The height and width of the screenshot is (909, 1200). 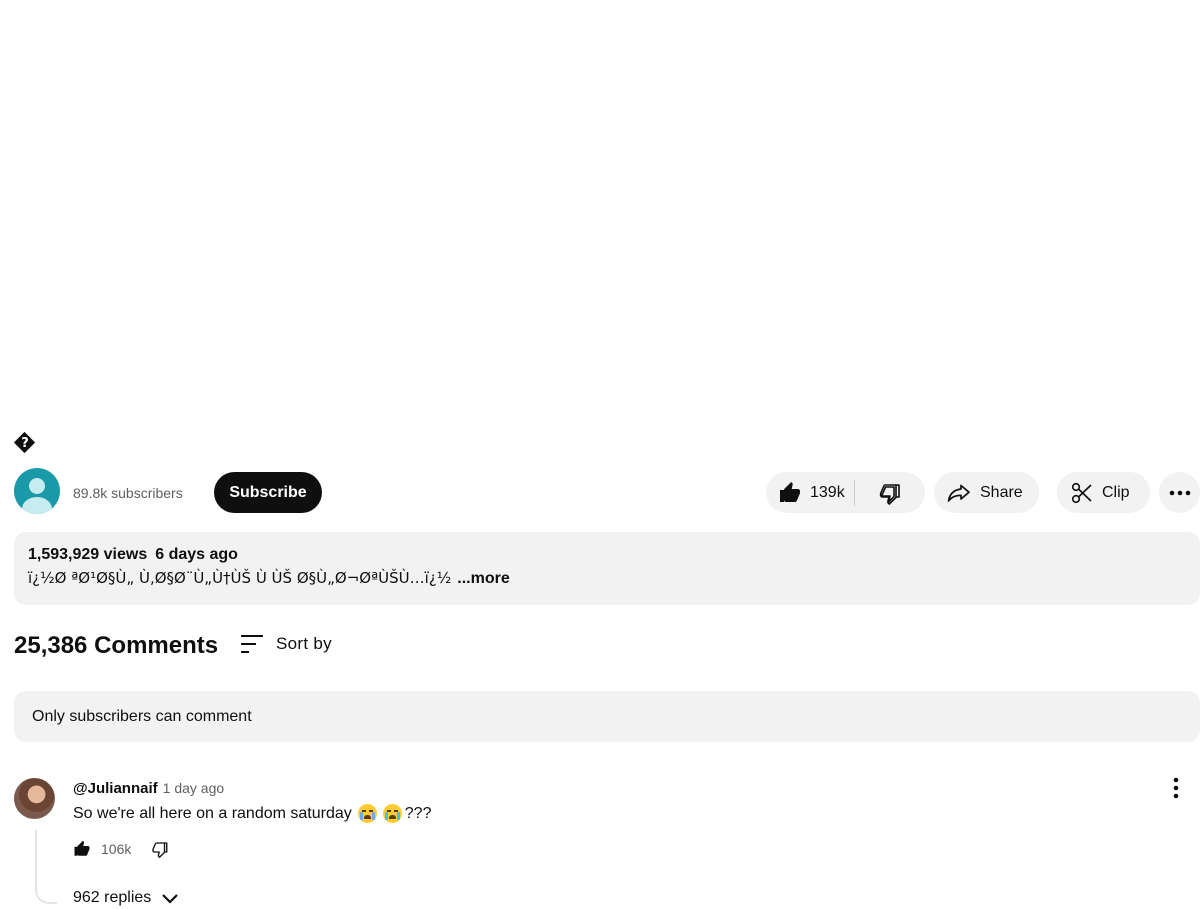 I want to click on comment-dislike-icon, so click(x=160, y=850).